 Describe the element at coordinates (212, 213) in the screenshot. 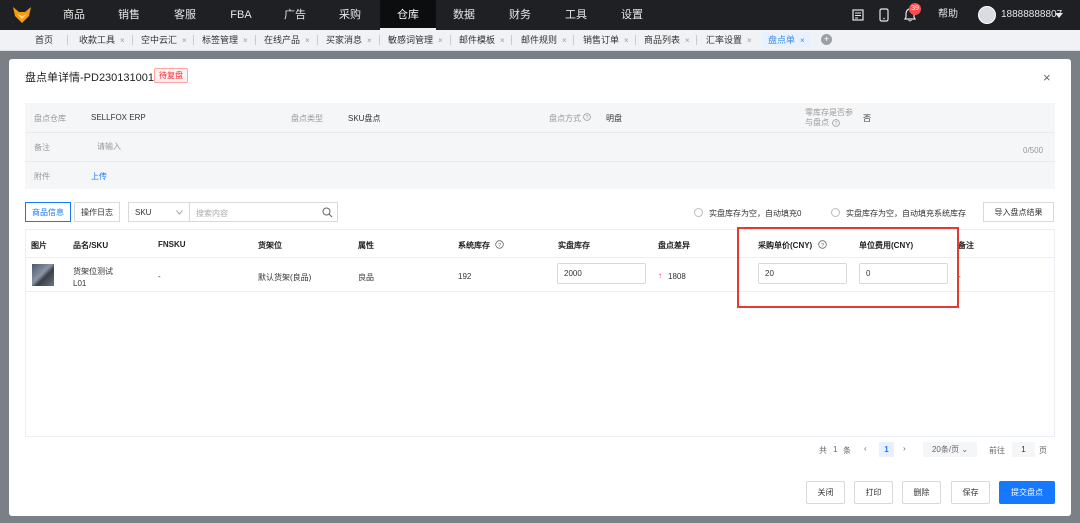

I see `search-input: 搜索内容` at that location.